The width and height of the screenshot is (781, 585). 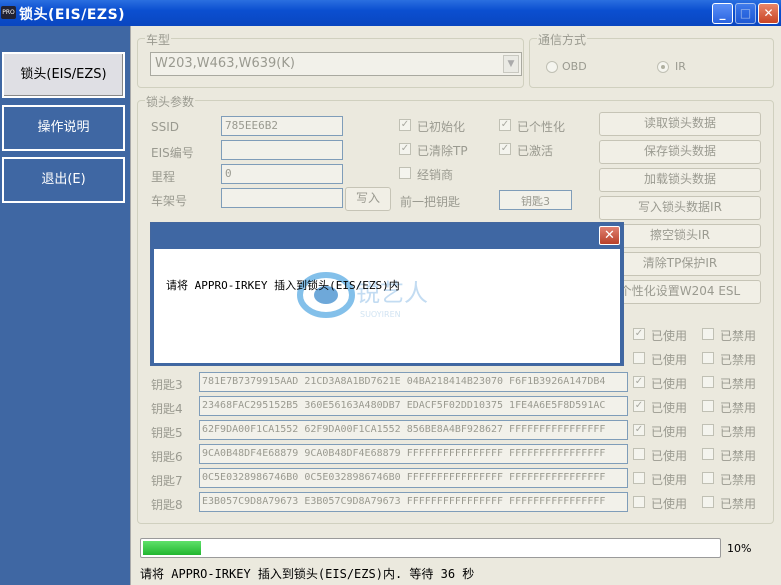 I want to click on write-lock-ir-button: 写入锁头数据IR, so click(x=680, y=208).